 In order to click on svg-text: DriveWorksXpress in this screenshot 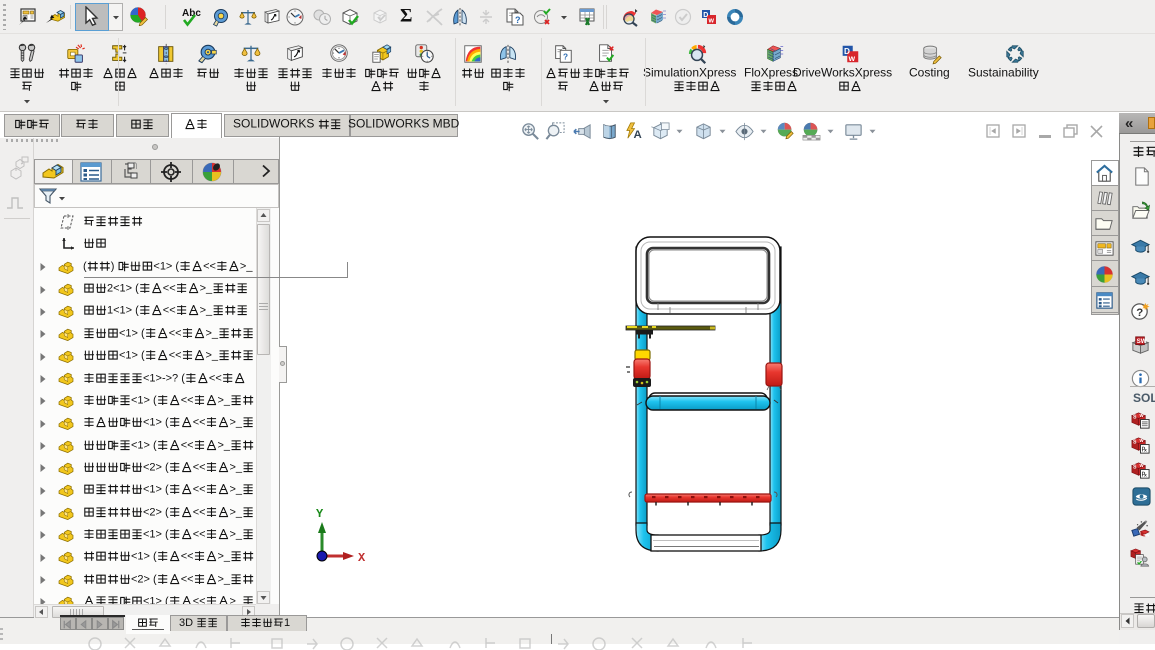, I will do `click(842, 73)`.